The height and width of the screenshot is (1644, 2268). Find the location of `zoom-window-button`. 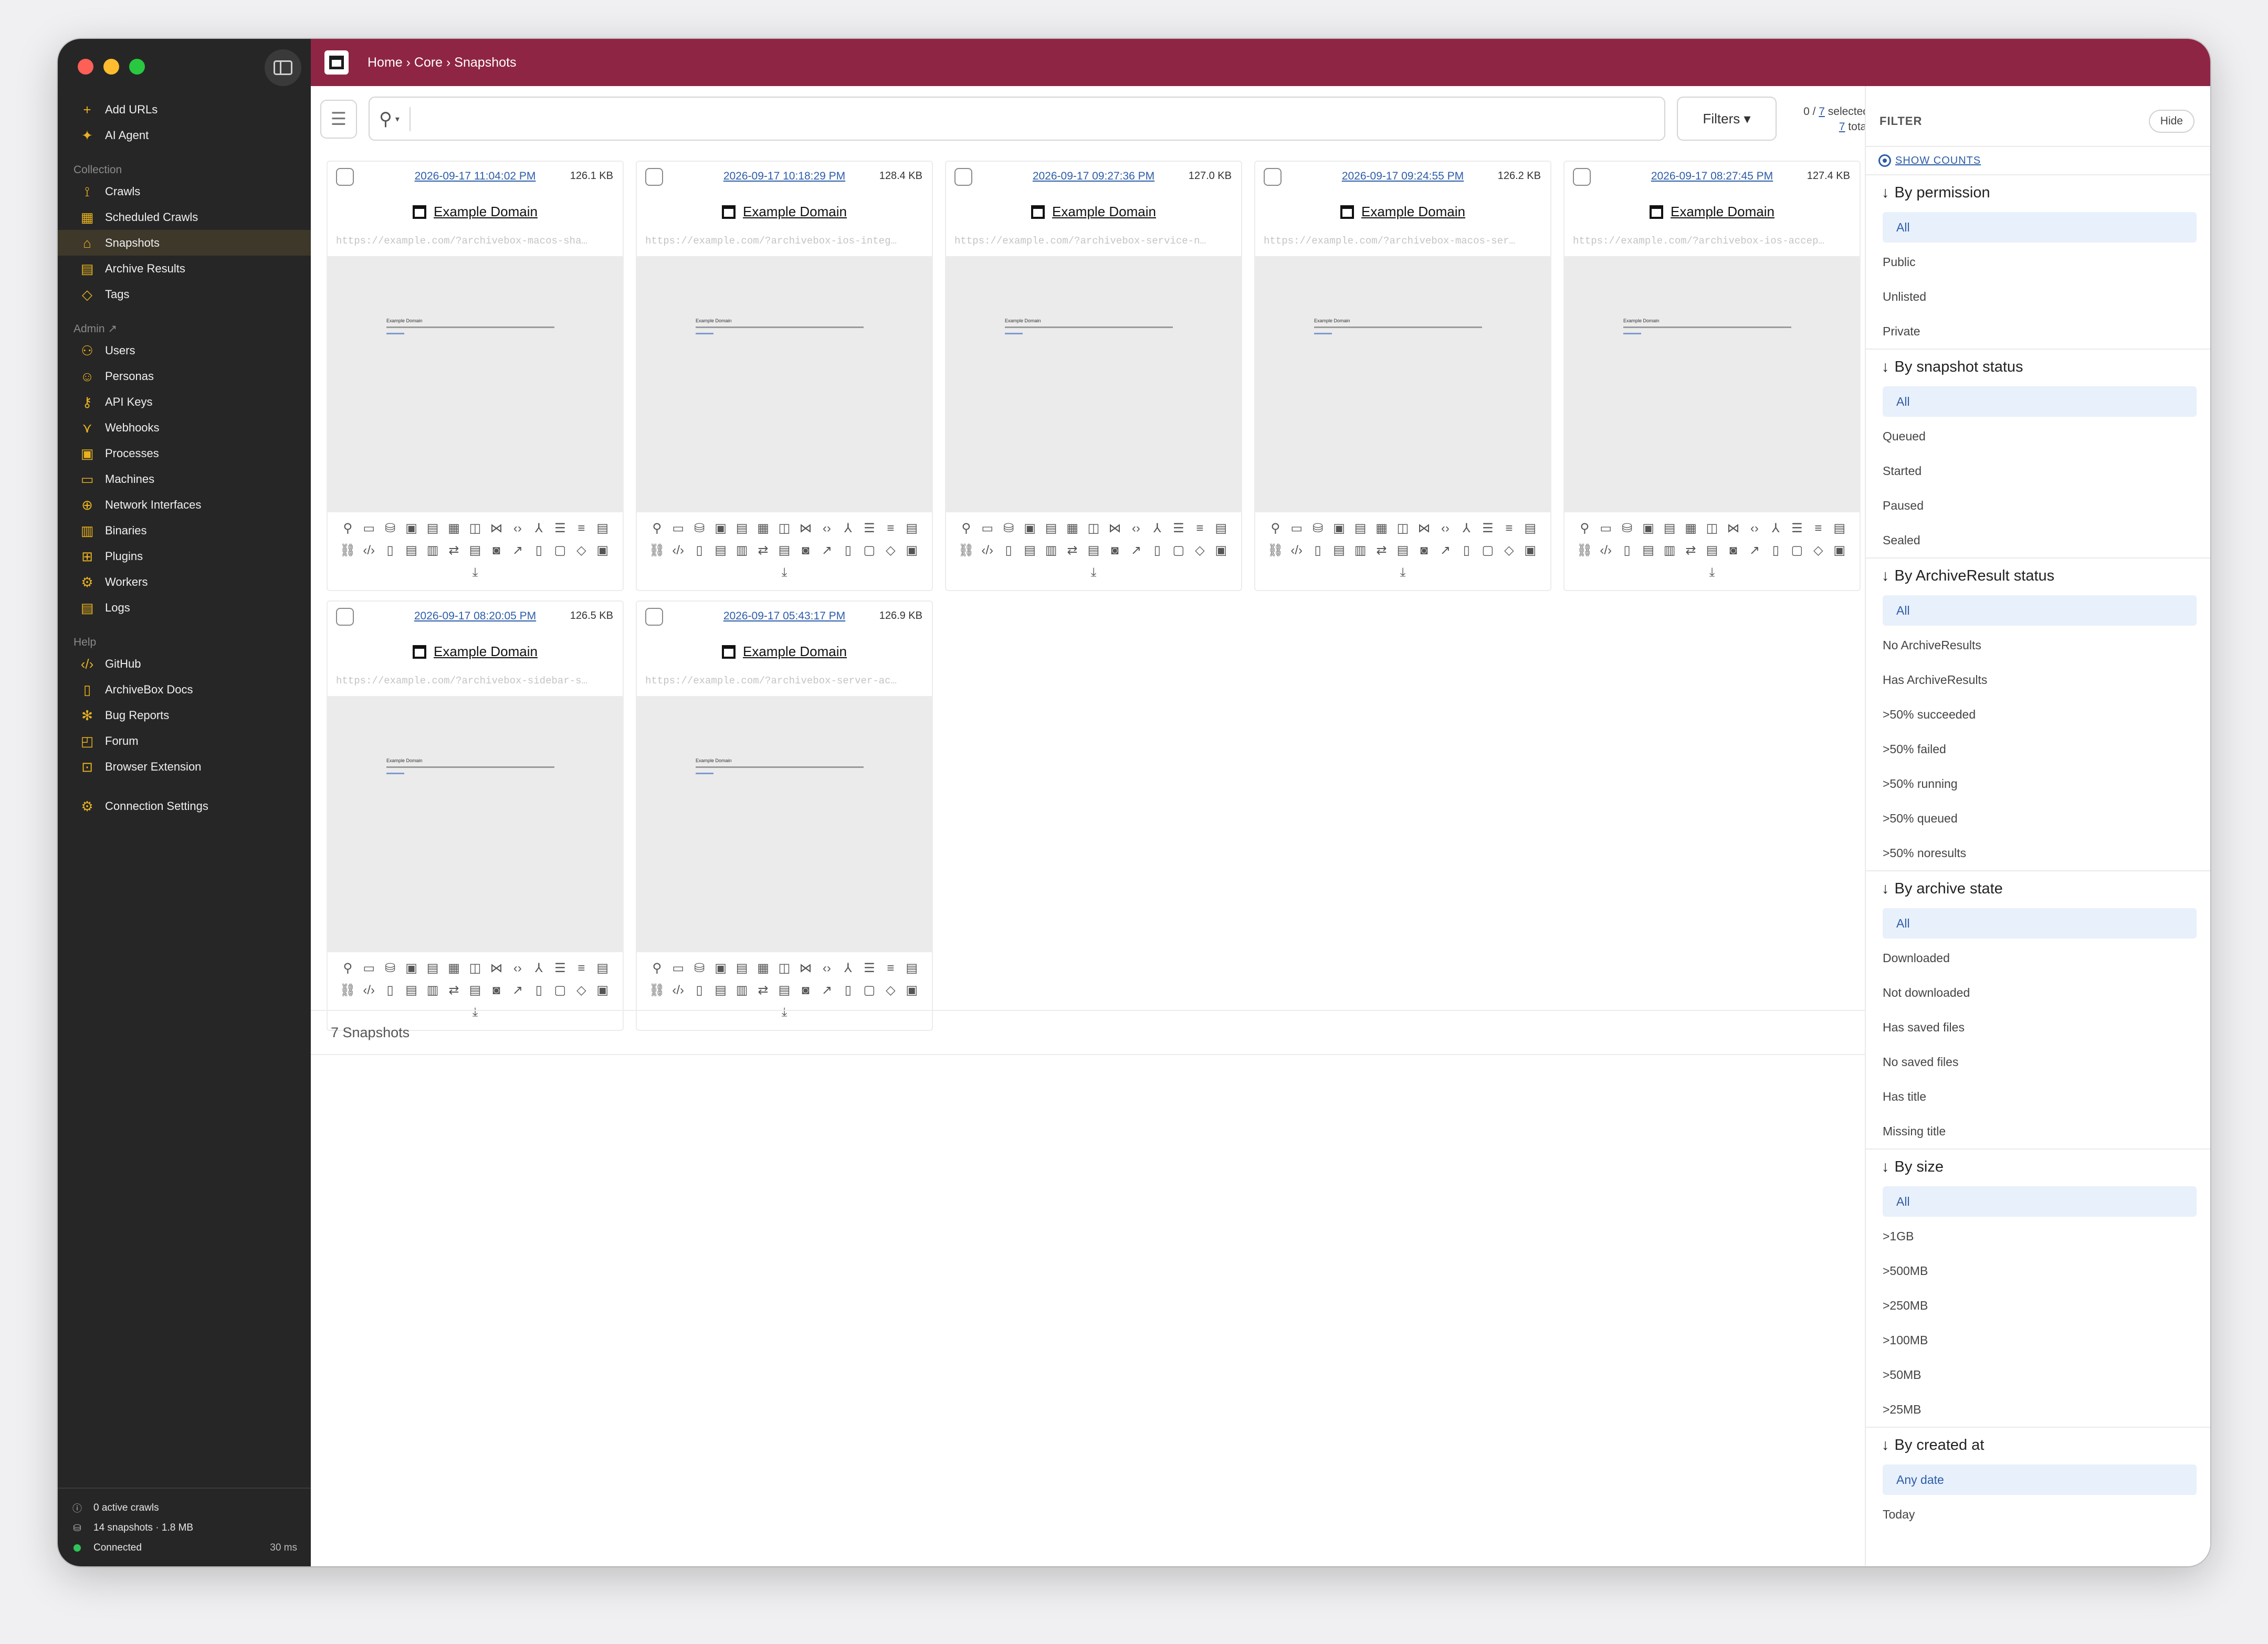

zoom-window-button is located at coordinates (137, 67).